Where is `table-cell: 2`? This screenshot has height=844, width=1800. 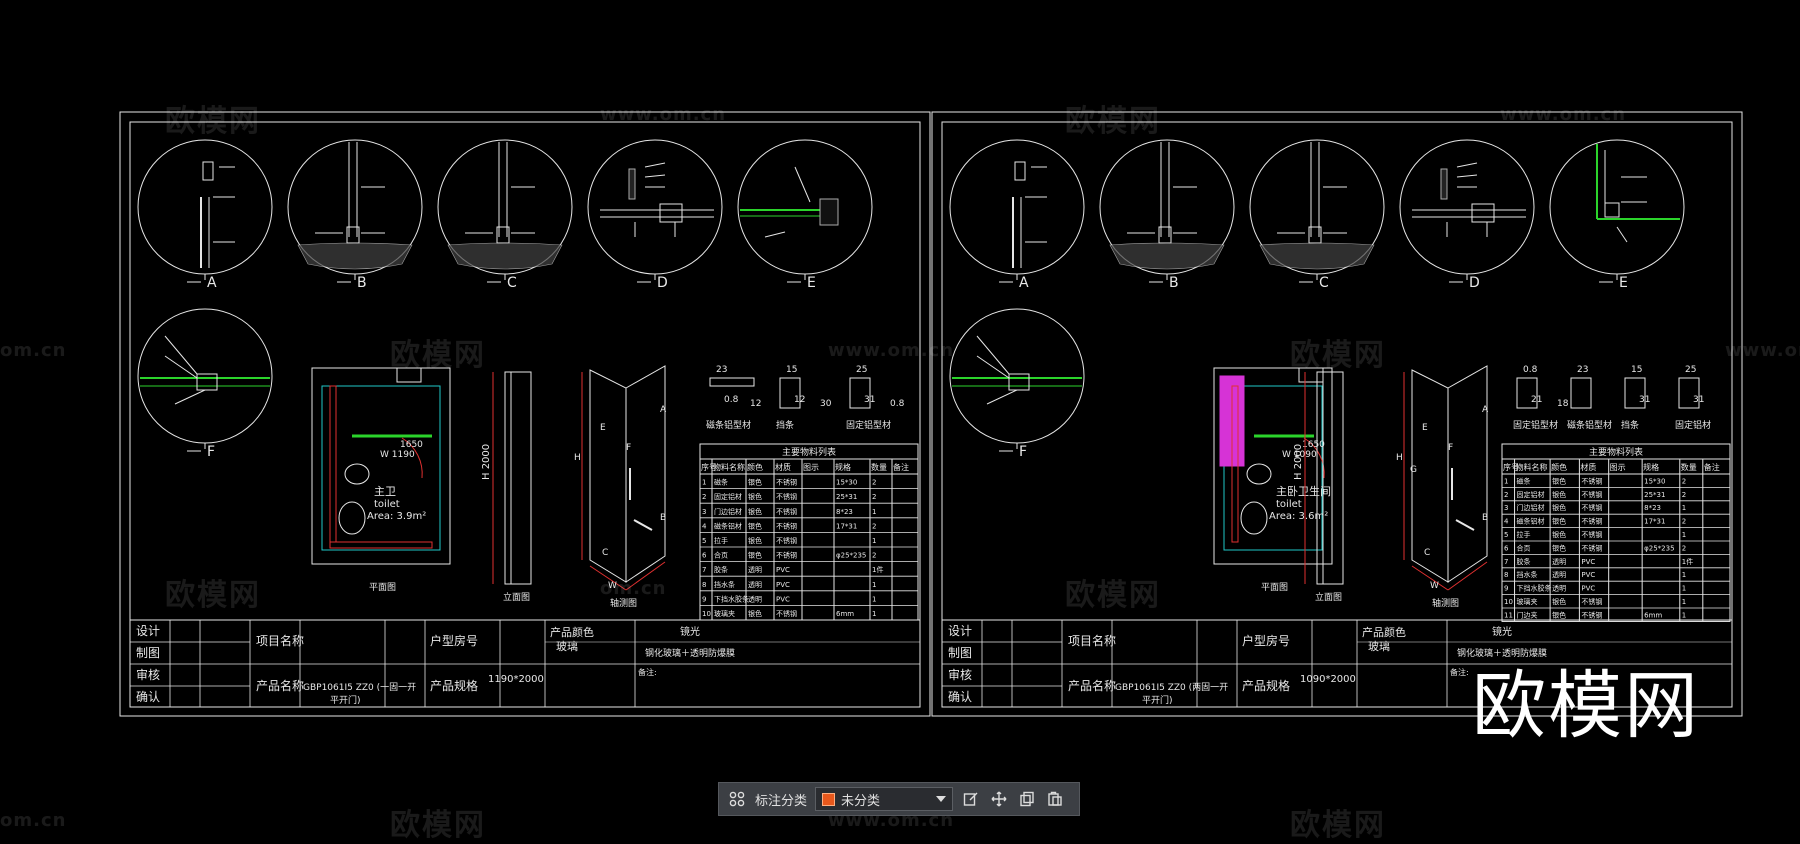
table-cell: 2 is located at coordinates (874, 497).